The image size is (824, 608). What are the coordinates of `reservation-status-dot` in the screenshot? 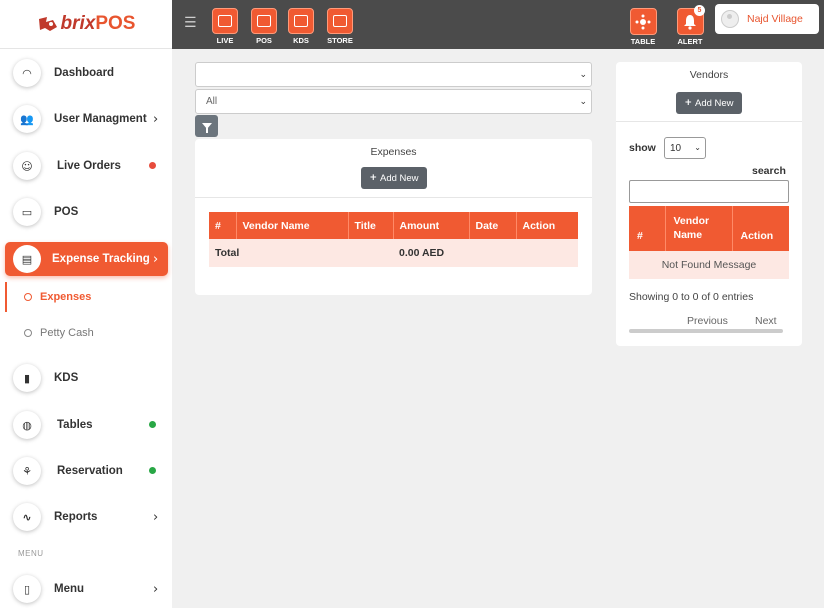 It's located at (152, 470).